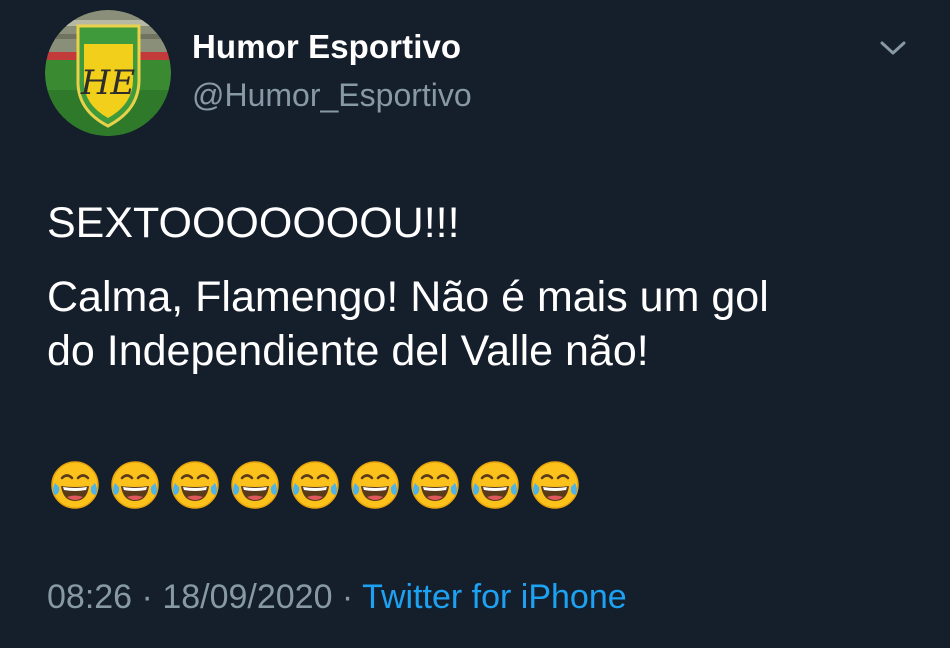 This screenshot has height=648, width=950. What do you see at coordinates (494, 597) in the screenshot?
I see `tweet-source-link: Twitter for iPhone` at bounding box center [494, 597].